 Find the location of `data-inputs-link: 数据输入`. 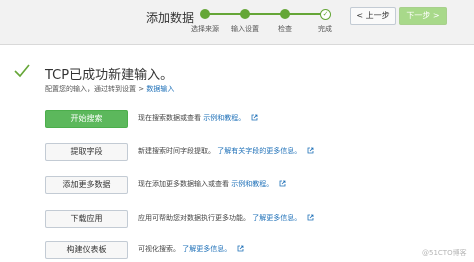

data-inputs-link: 数据输入 is located at coordinates (160, 89).